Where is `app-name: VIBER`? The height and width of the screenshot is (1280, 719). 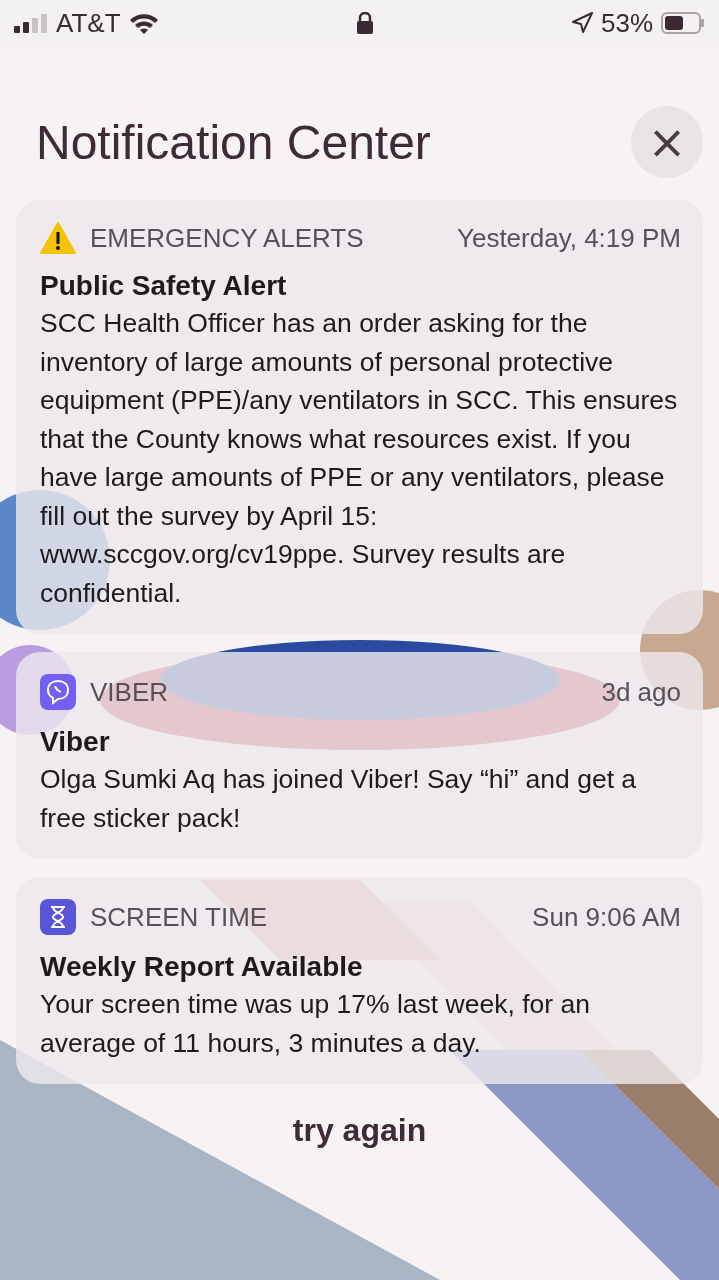
app-name: VIBER is located at coordinates (130, 692).